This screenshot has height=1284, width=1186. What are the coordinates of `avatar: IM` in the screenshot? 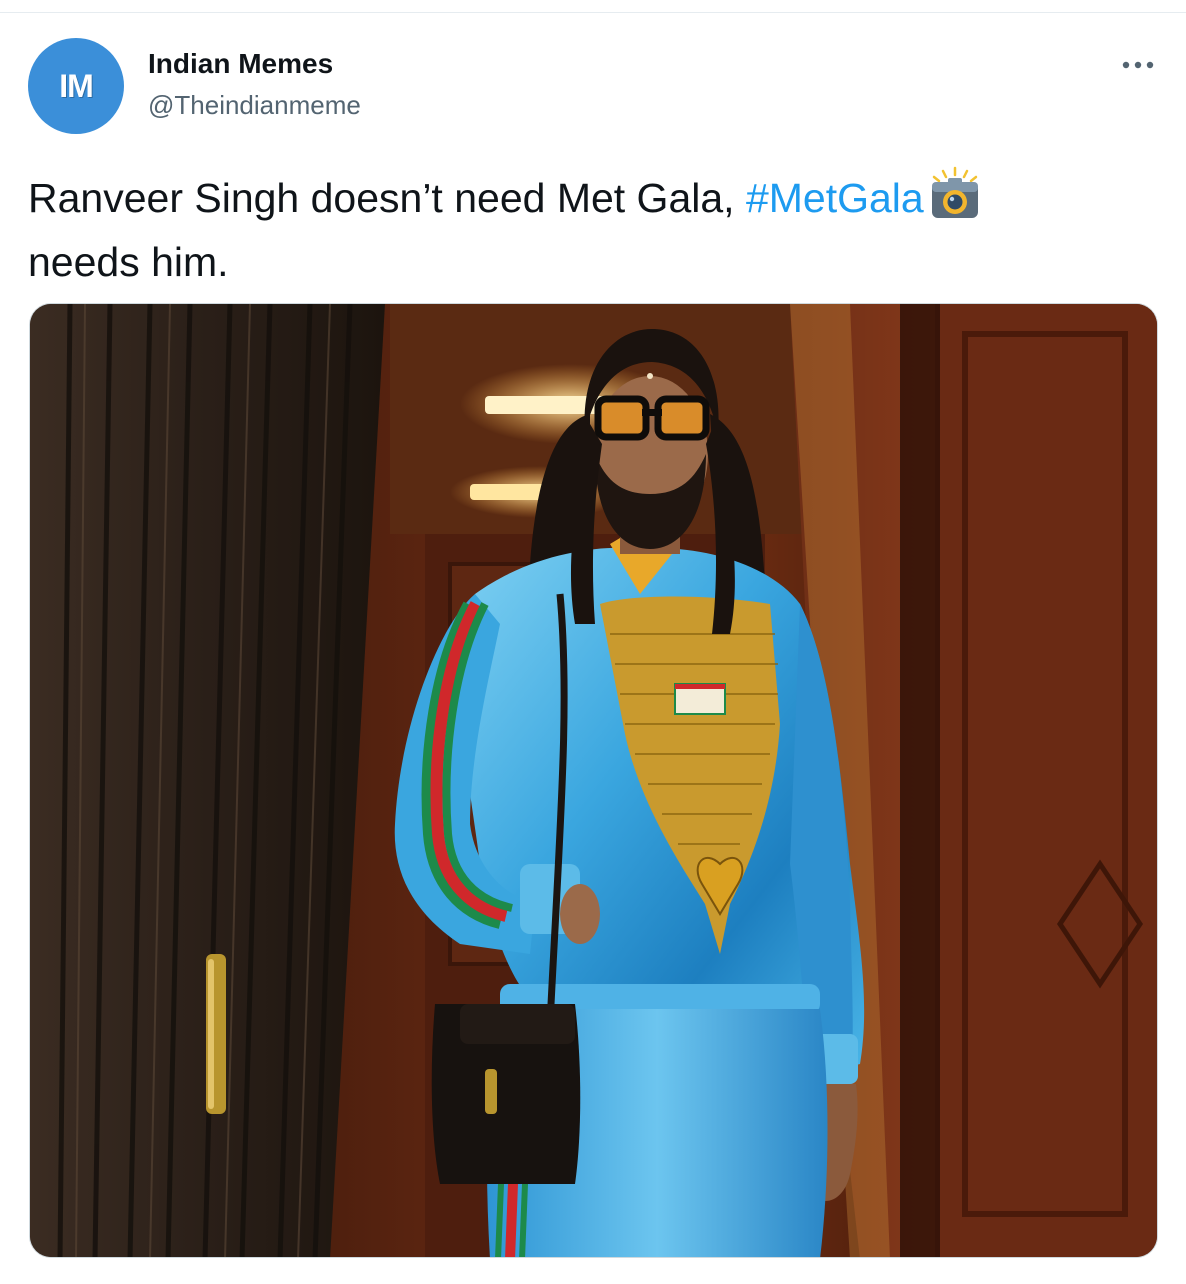 It's located at (76, 86).